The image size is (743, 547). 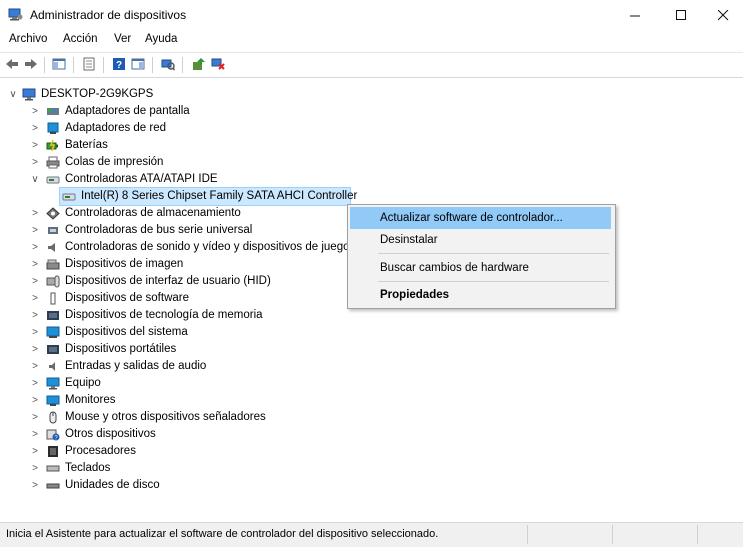 I want to click on portable-device-icon, so click(x=53, y=349).